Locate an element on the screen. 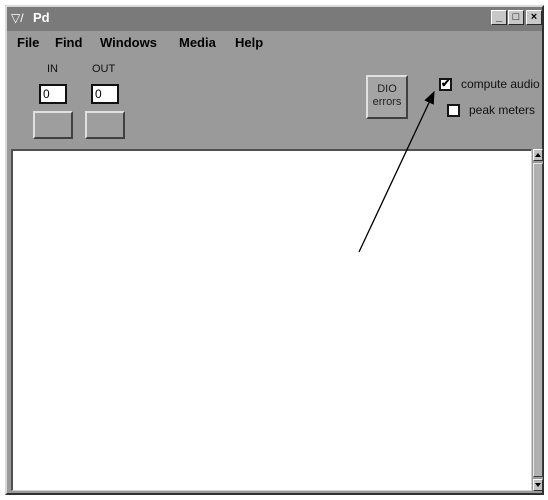 The width and height of the screenshot is (548, 500). maximize-button: □ is located at coordinates (516, 17).